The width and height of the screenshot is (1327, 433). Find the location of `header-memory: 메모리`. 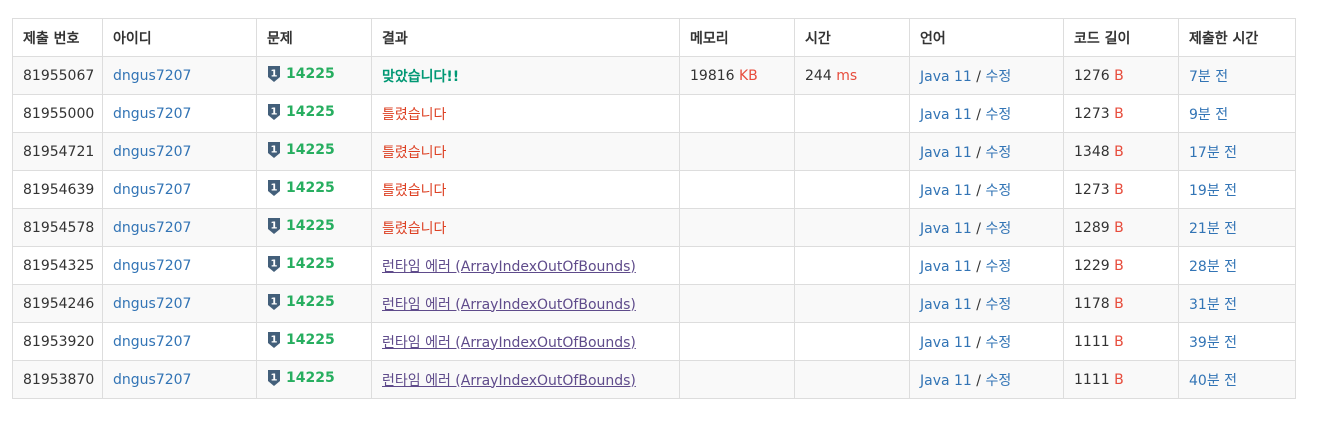

header-memory: 메모리 is located at coordinates (737, 37).